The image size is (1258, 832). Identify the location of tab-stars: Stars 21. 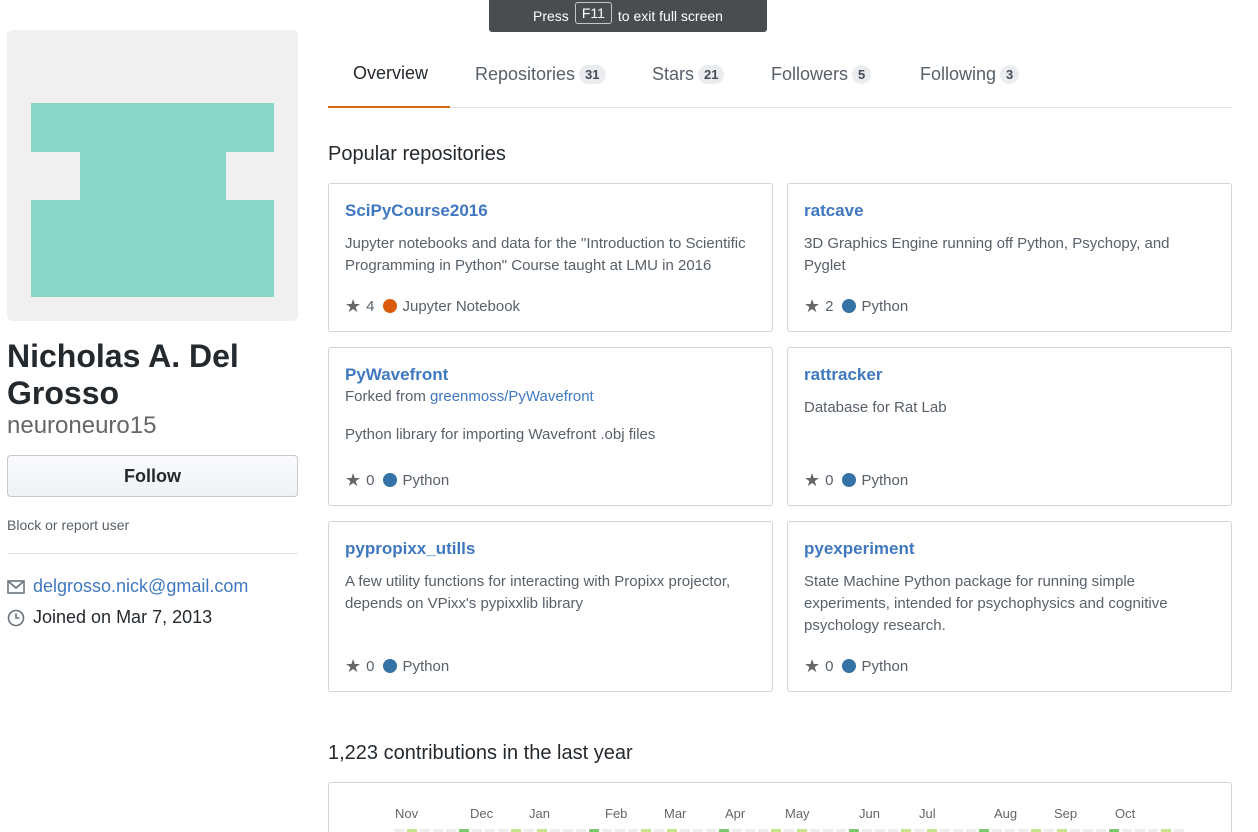
(688, 74).